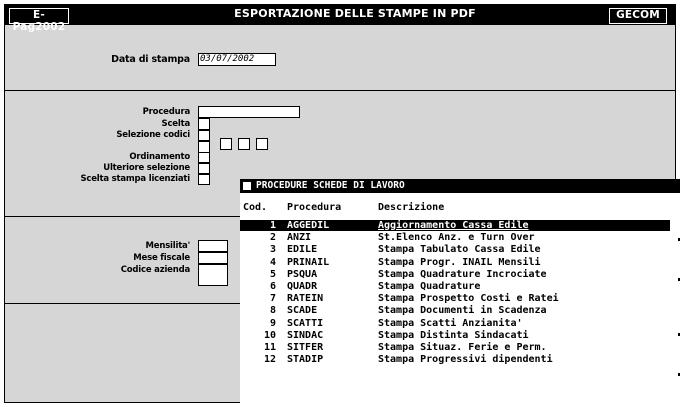  Describe the element at coordinates (247, 186) in the screenshot. I see `close-icon` at that location.